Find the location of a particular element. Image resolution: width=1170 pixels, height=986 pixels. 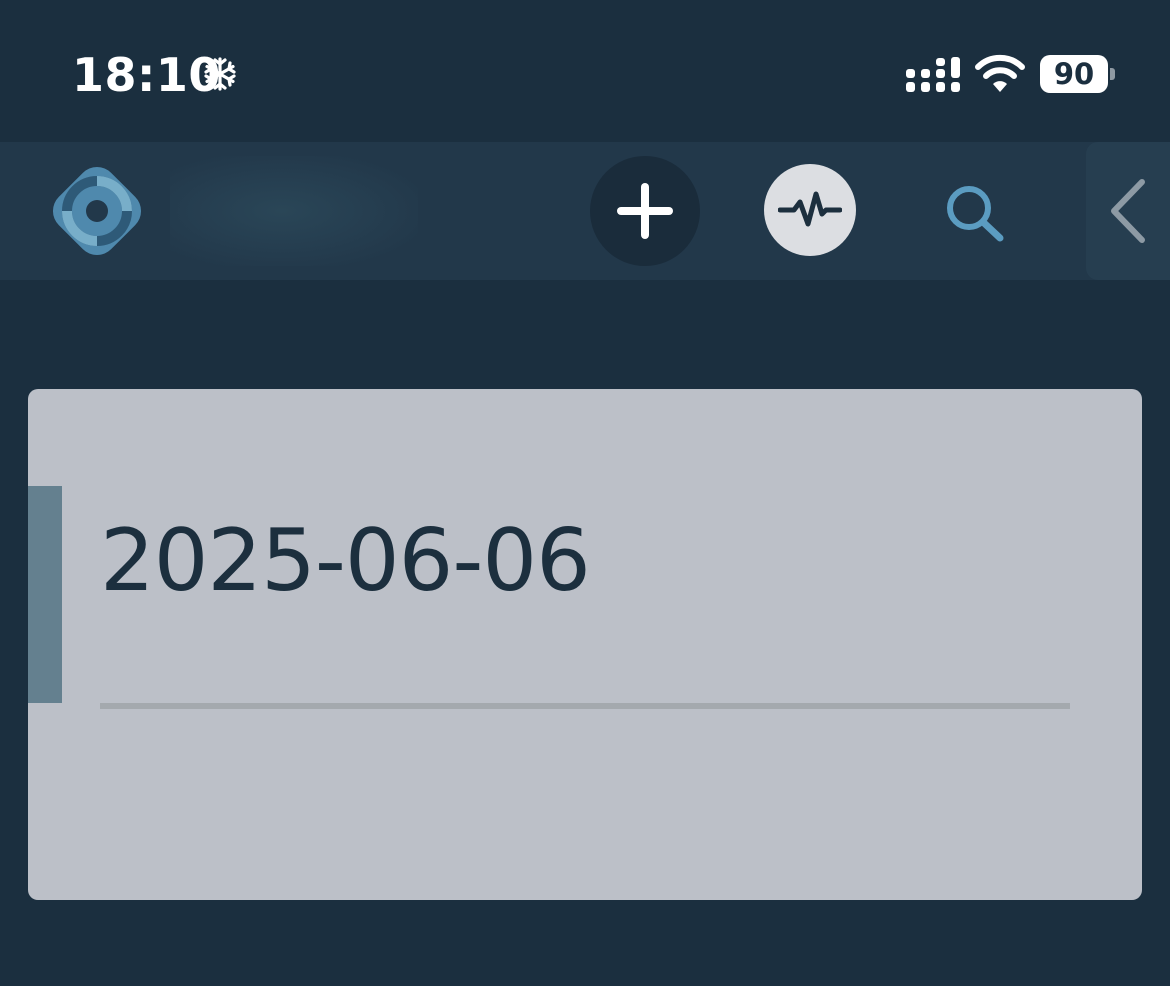

card-accent-bar is located at coordinates (45, 594).